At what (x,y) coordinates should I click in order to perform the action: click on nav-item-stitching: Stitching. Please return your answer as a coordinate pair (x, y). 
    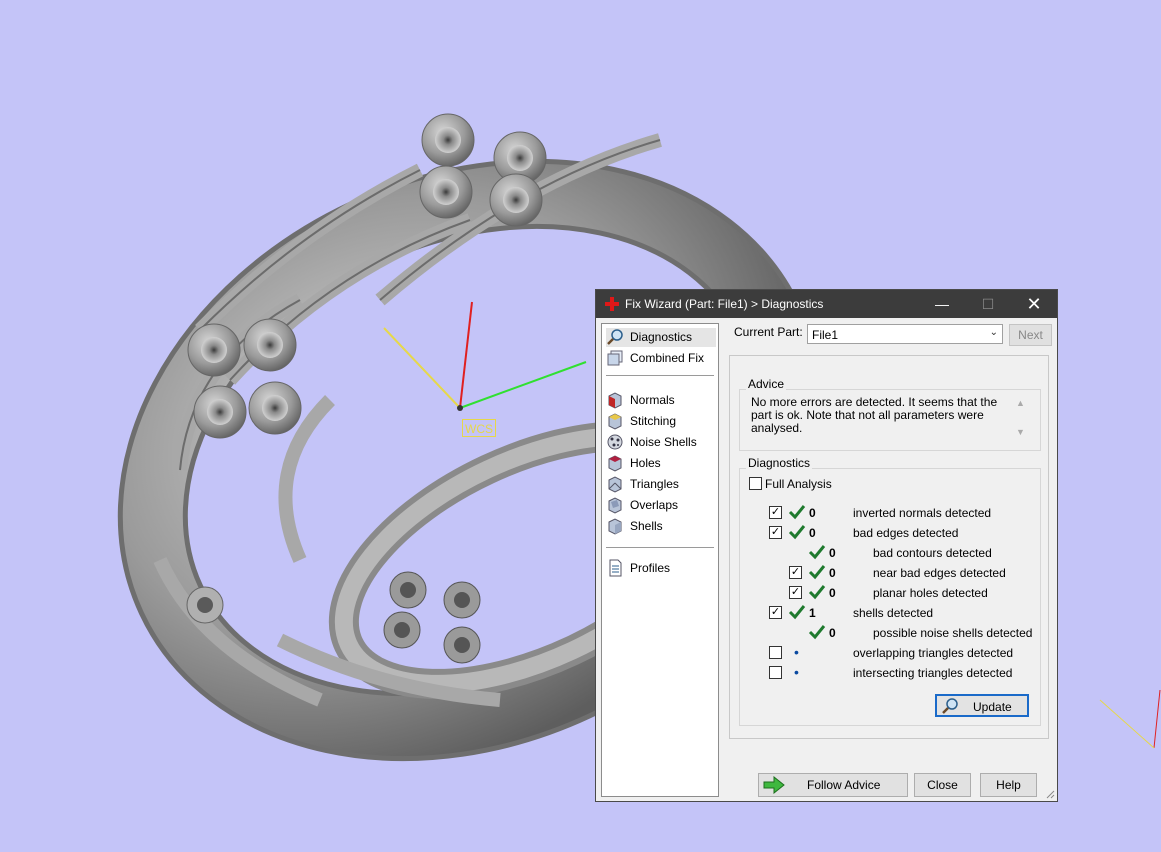
    Looking at the image, I should click on (661, 421).